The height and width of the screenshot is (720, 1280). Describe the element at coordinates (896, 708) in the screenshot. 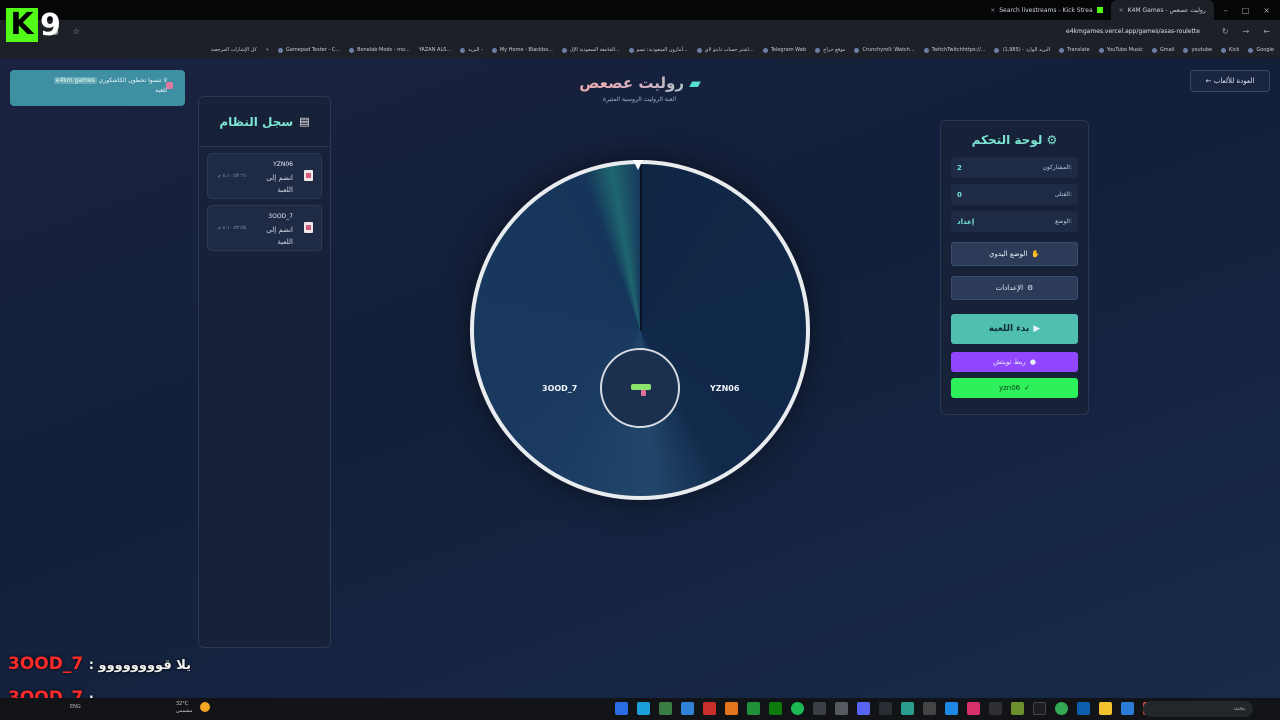

I see `taskbar-apps` at that location.